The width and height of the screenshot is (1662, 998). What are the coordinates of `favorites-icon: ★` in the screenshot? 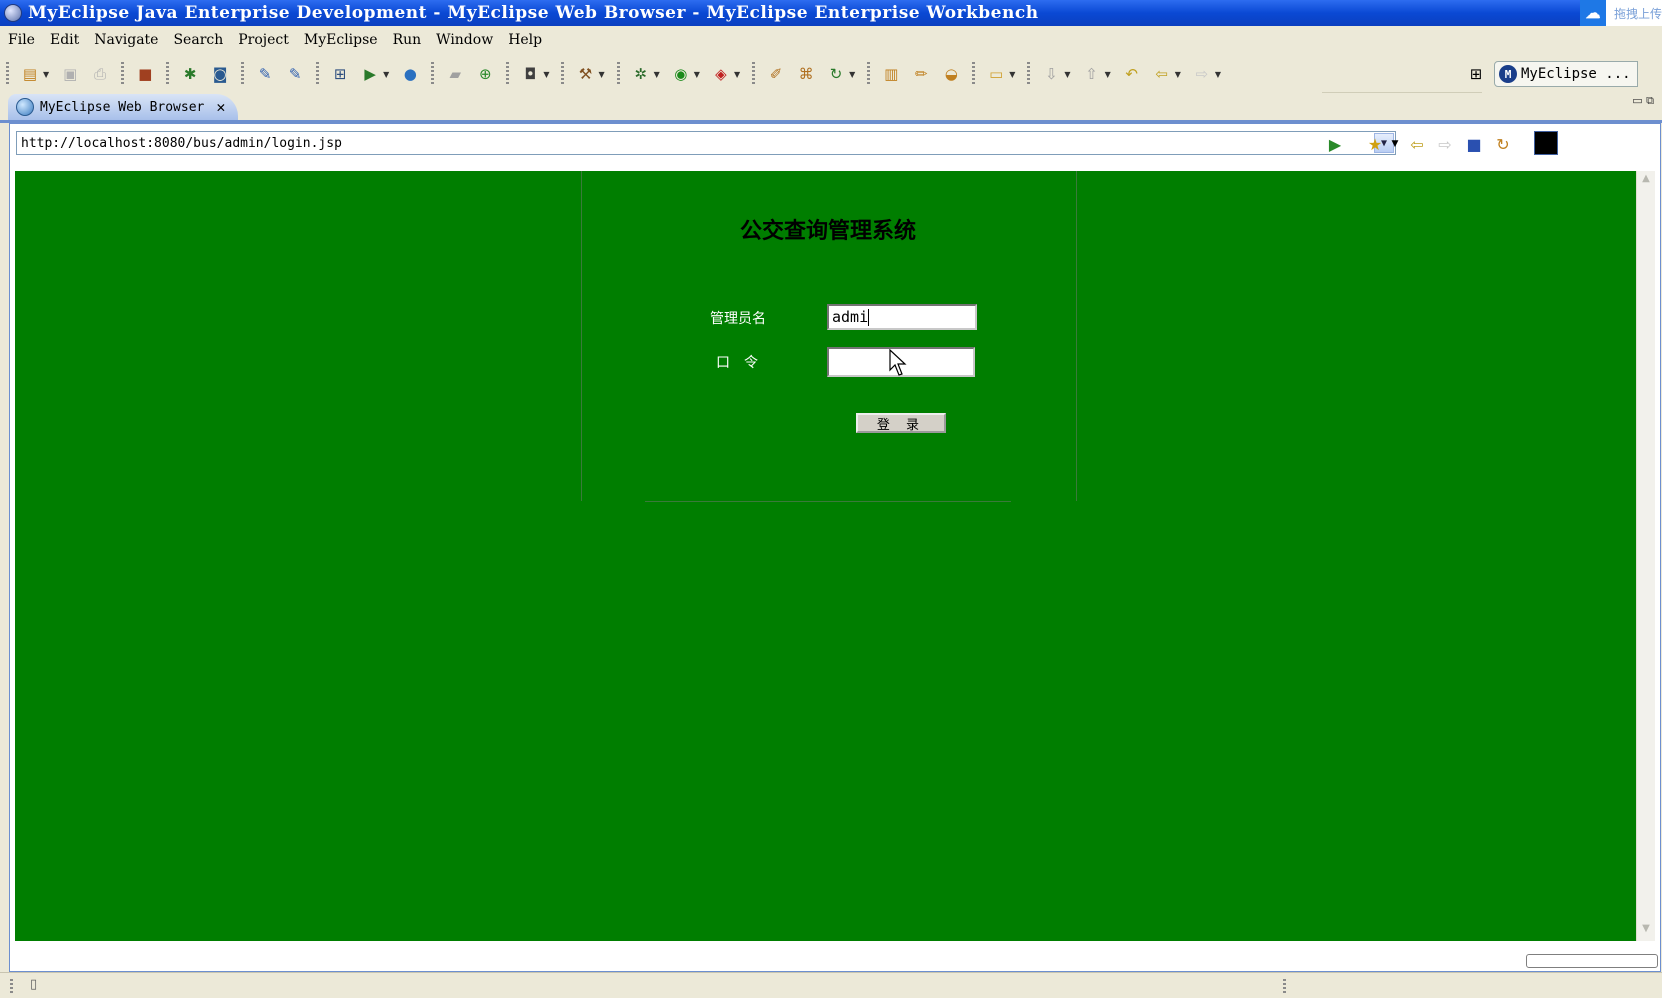 It's located at (1375, 144).